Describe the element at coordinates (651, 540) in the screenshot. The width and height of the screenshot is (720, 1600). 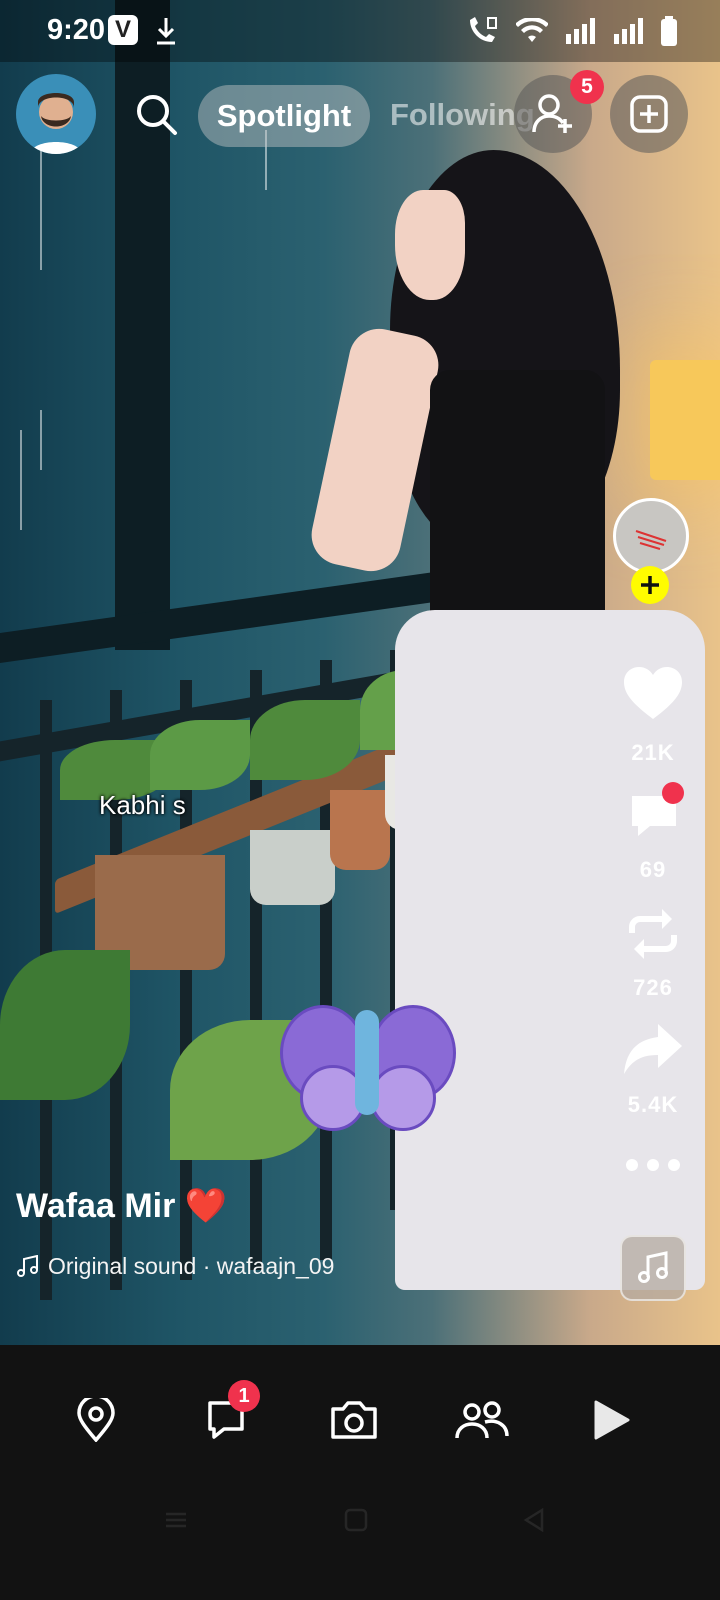
I see `story-thumbnail-icon` at that location.